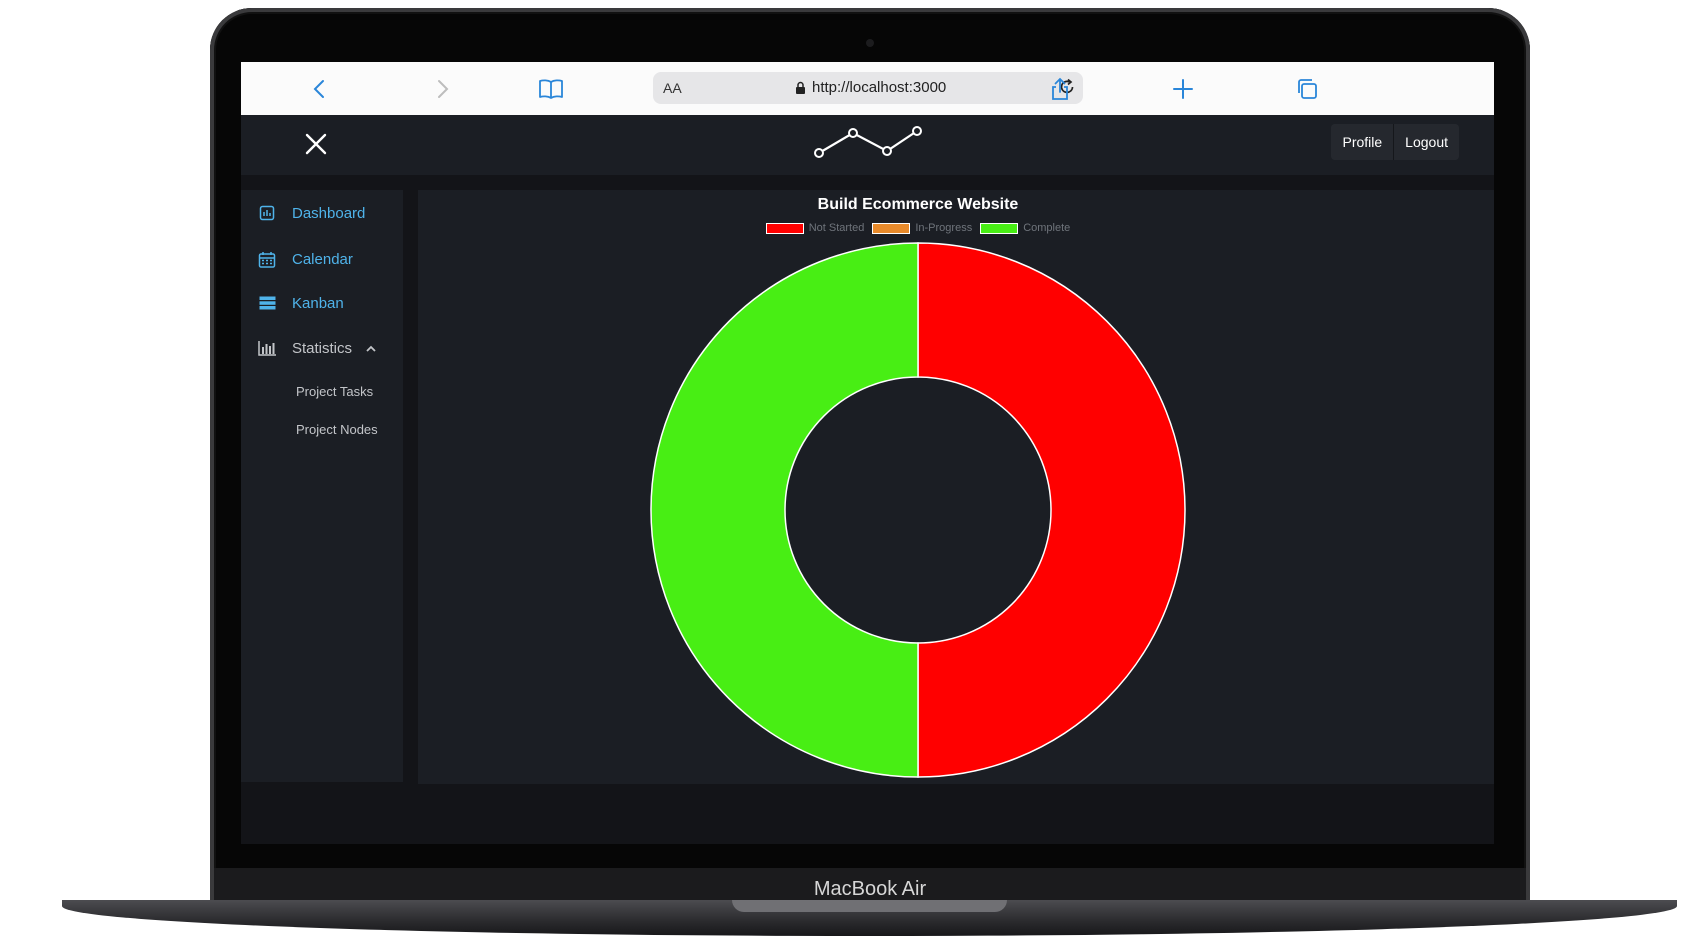 The height and width of the screenshot is (937, 1695). I want to click on dashboard-icon, so click(267, 213).